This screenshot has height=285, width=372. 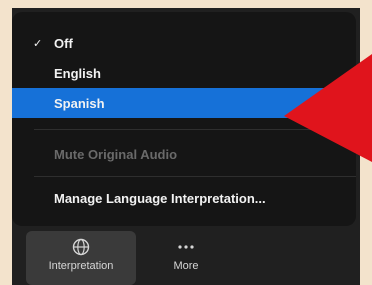 I want to click on interpretation-label: Interpretation, so click(x=81, y=266).